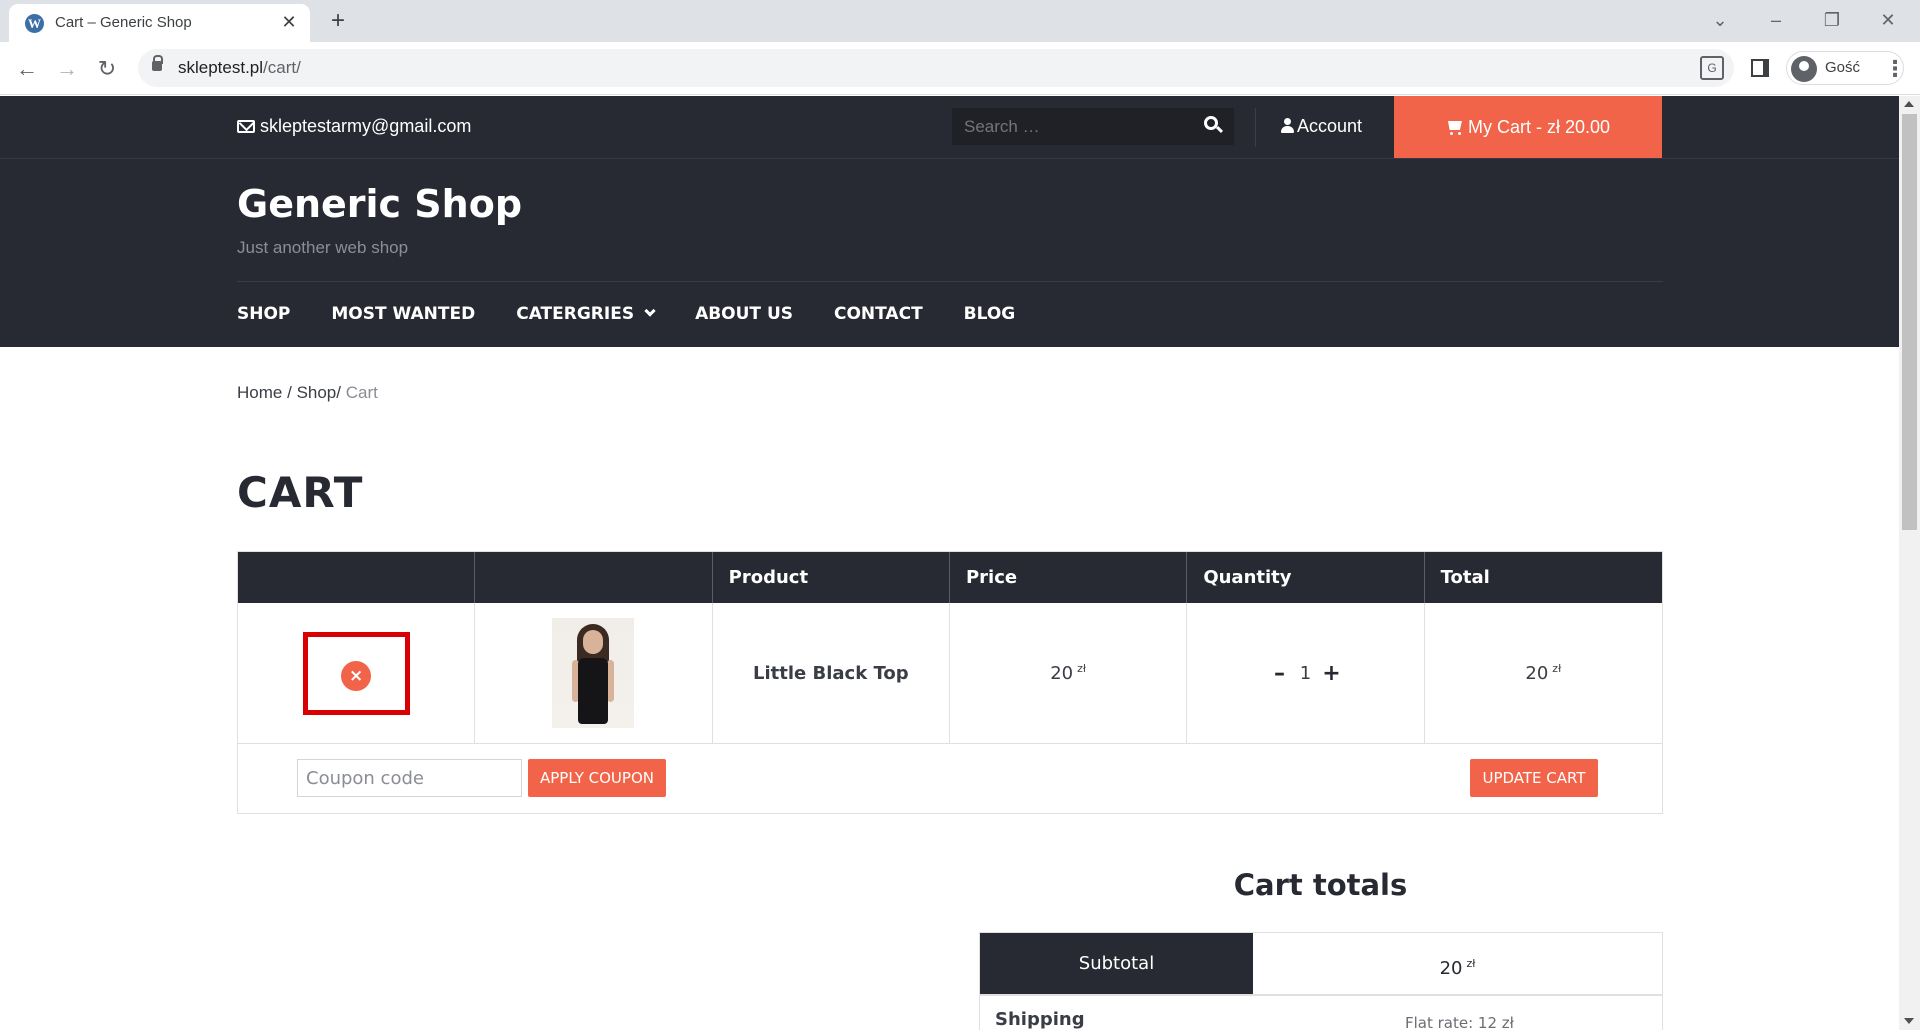  I want to click on scroll-up-icon, so click(1909, 104).